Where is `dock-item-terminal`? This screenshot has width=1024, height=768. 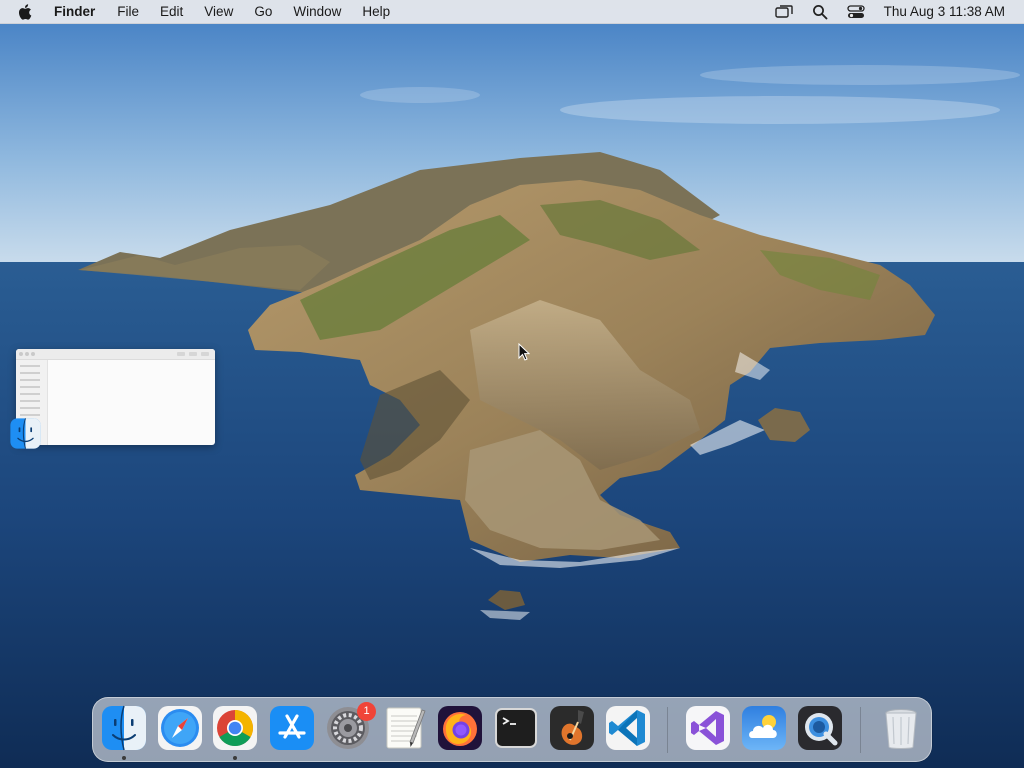
dock-item-terminal is located at coordinates (516, 728).